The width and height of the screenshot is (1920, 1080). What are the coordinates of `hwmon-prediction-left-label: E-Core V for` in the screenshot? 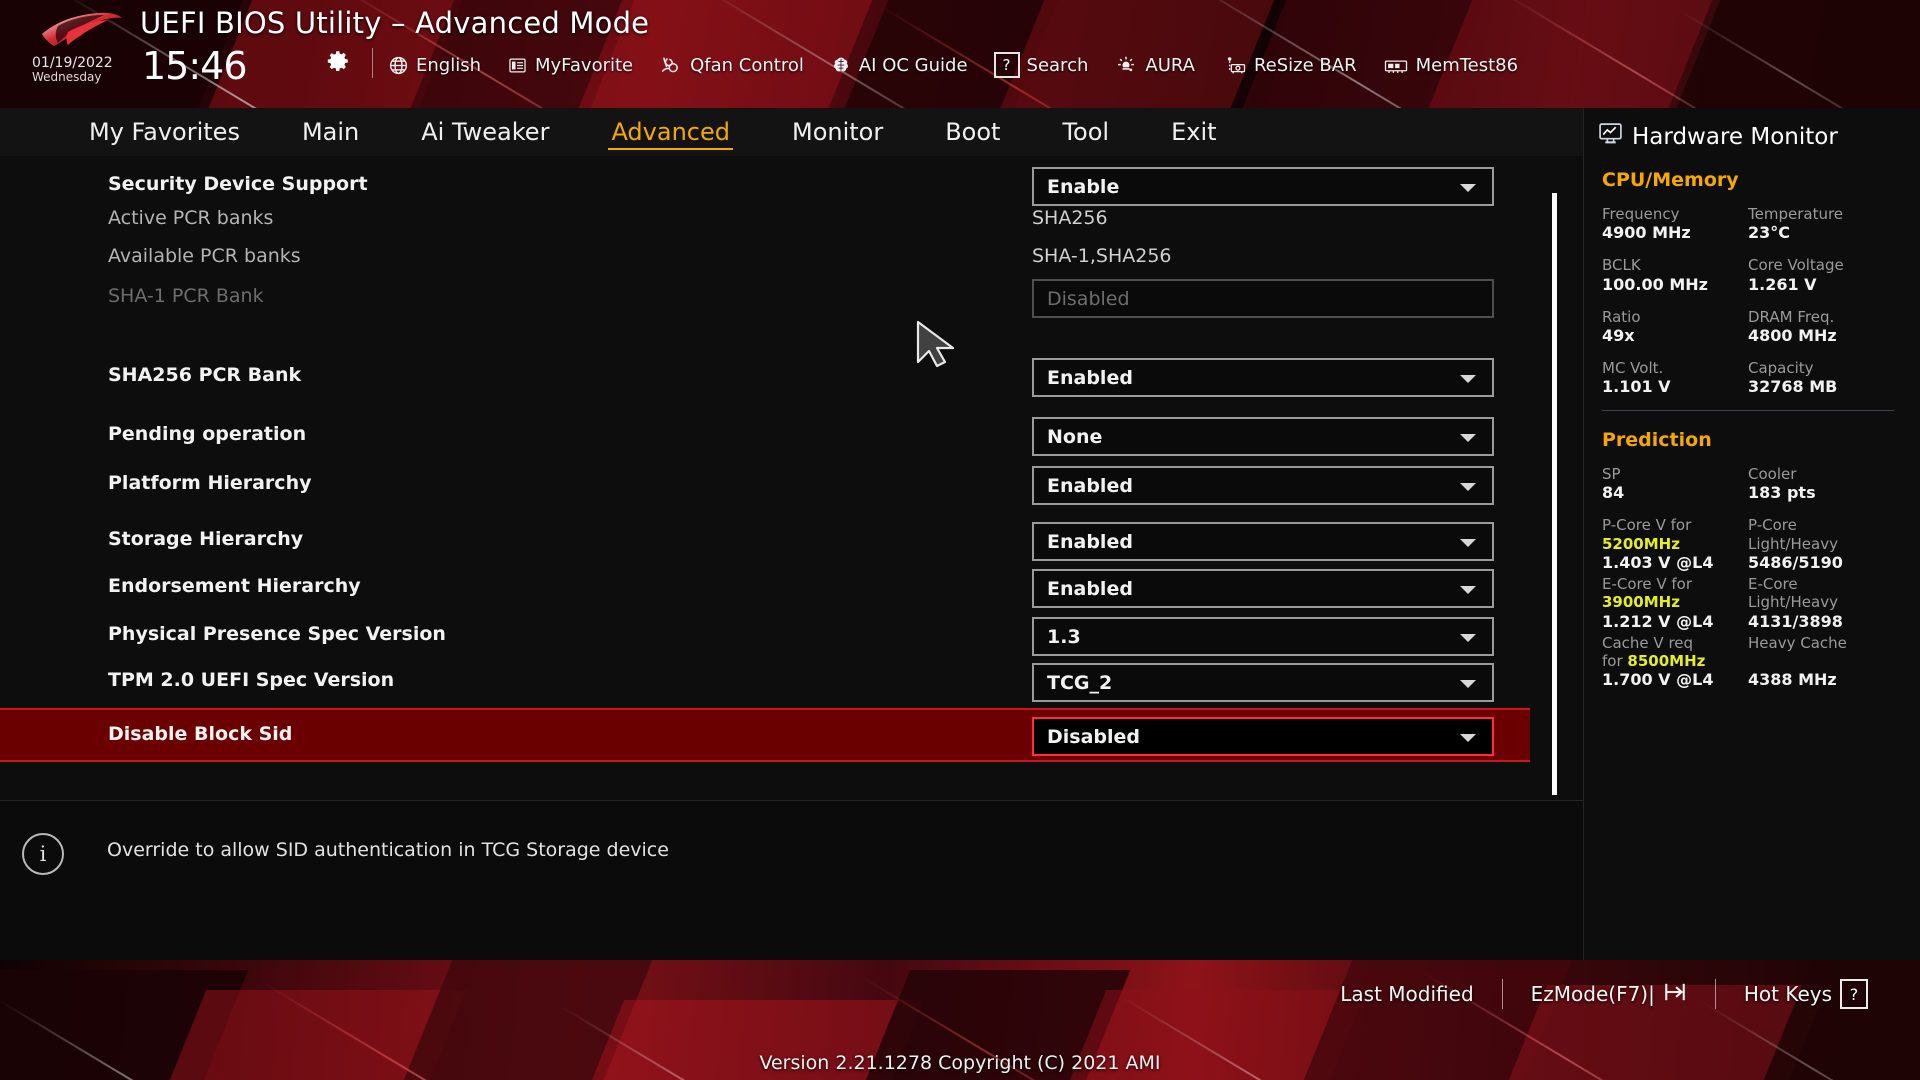 It's located at (1647, 584).